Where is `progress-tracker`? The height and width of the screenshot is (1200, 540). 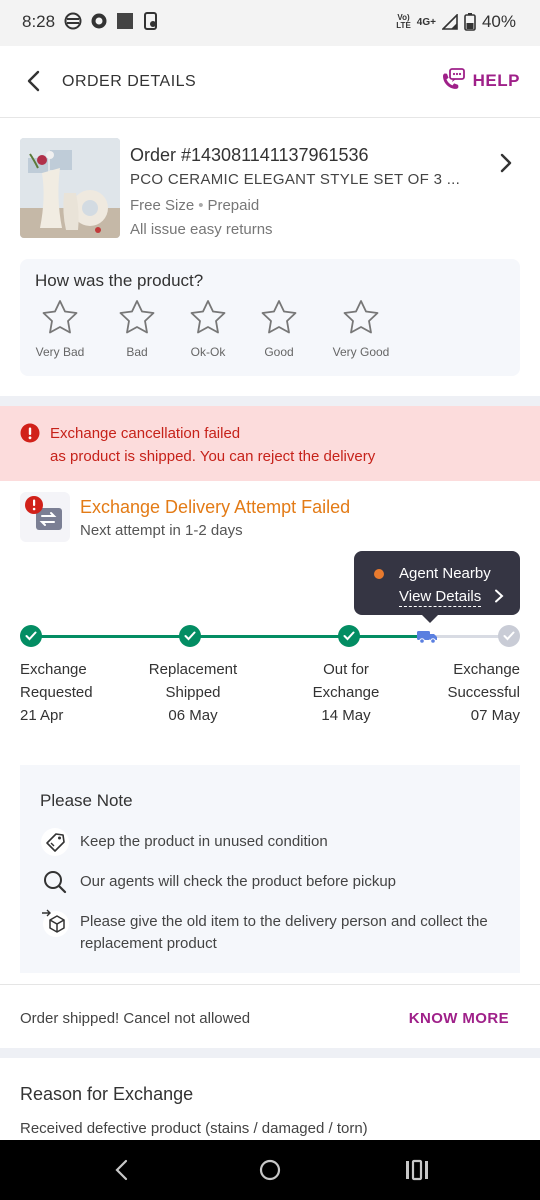 progress-tracker is located at coordinates (270, 639).